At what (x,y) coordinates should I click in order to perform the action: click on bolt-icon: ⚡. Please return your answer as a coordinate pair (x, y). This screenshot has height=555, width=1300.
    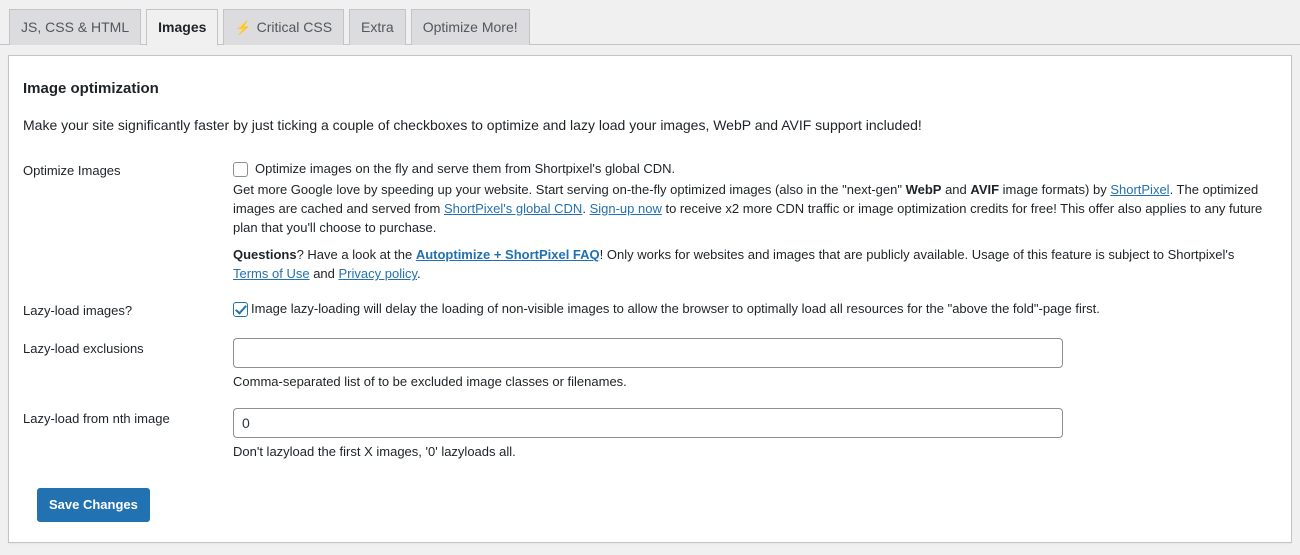
    Looking at the image, I should click on (243, 27).